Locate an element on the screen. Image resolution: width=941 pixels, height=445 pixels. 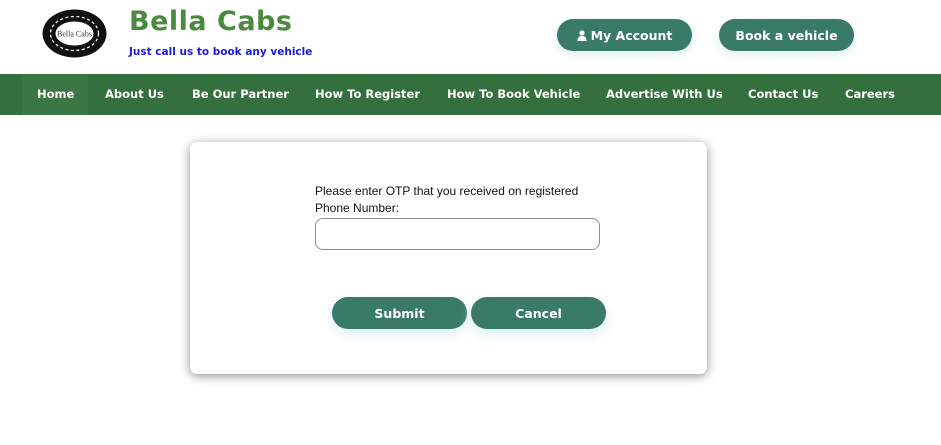
nav-item-home: Home is located at coordinates (55, 94).